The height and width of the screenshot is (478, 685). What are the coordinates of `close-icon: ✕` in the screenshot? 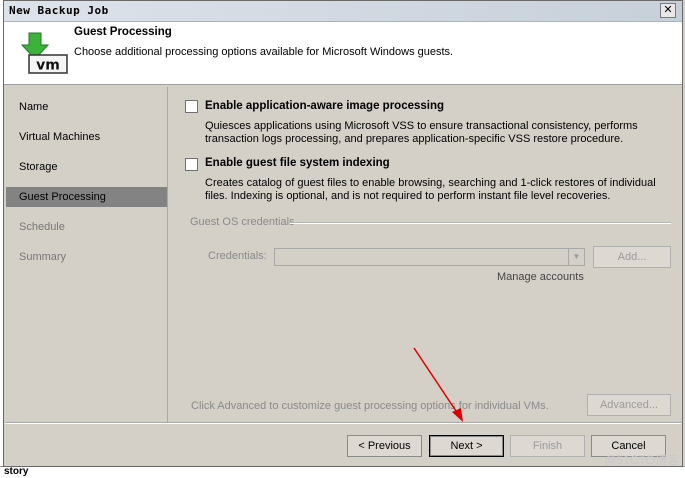 It's located at (668, 10).